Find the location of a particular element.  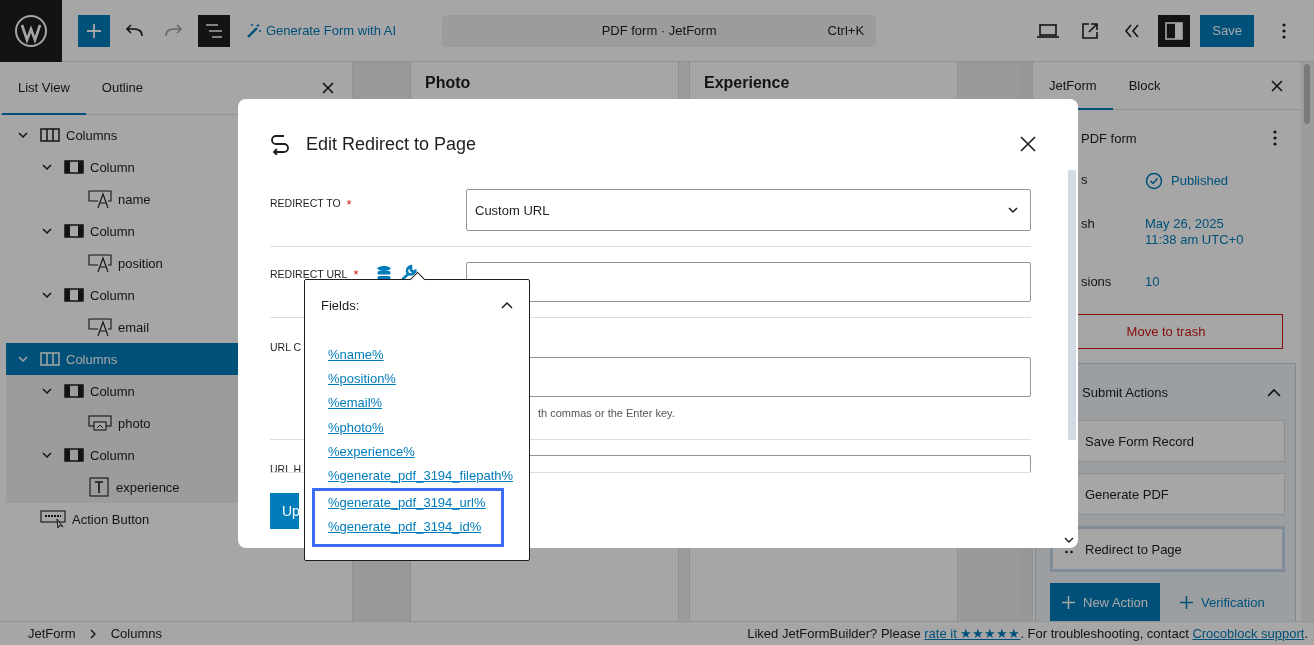

tree-item: name is located at coordinates (122, 199).